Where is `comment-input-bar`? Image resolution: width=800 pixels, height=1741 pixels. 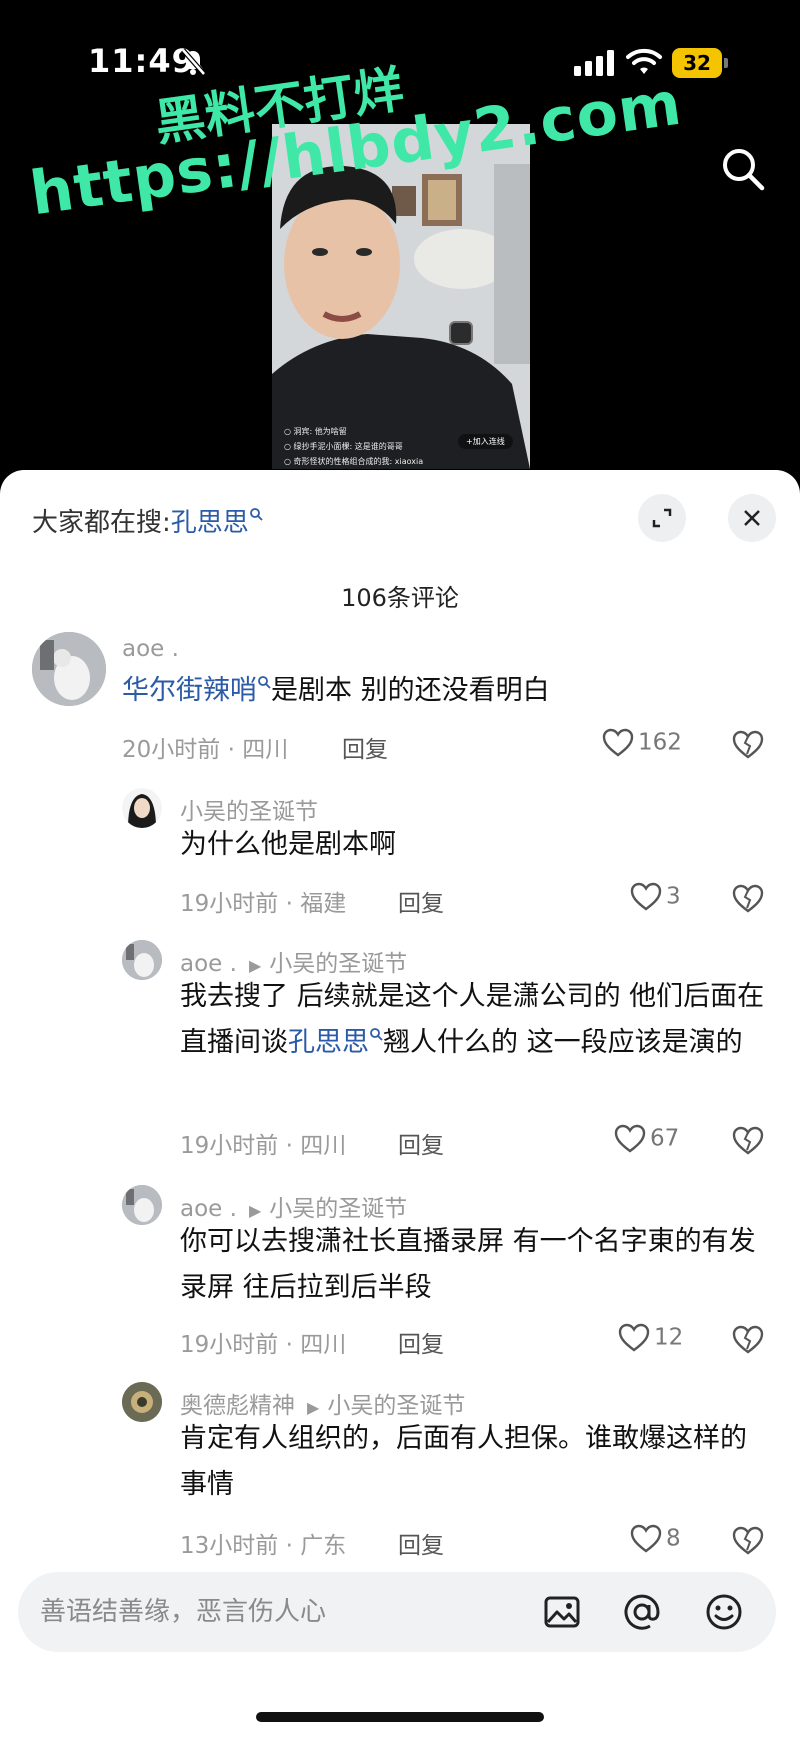 comment-input-bar is located at coordinates (397, 1612).